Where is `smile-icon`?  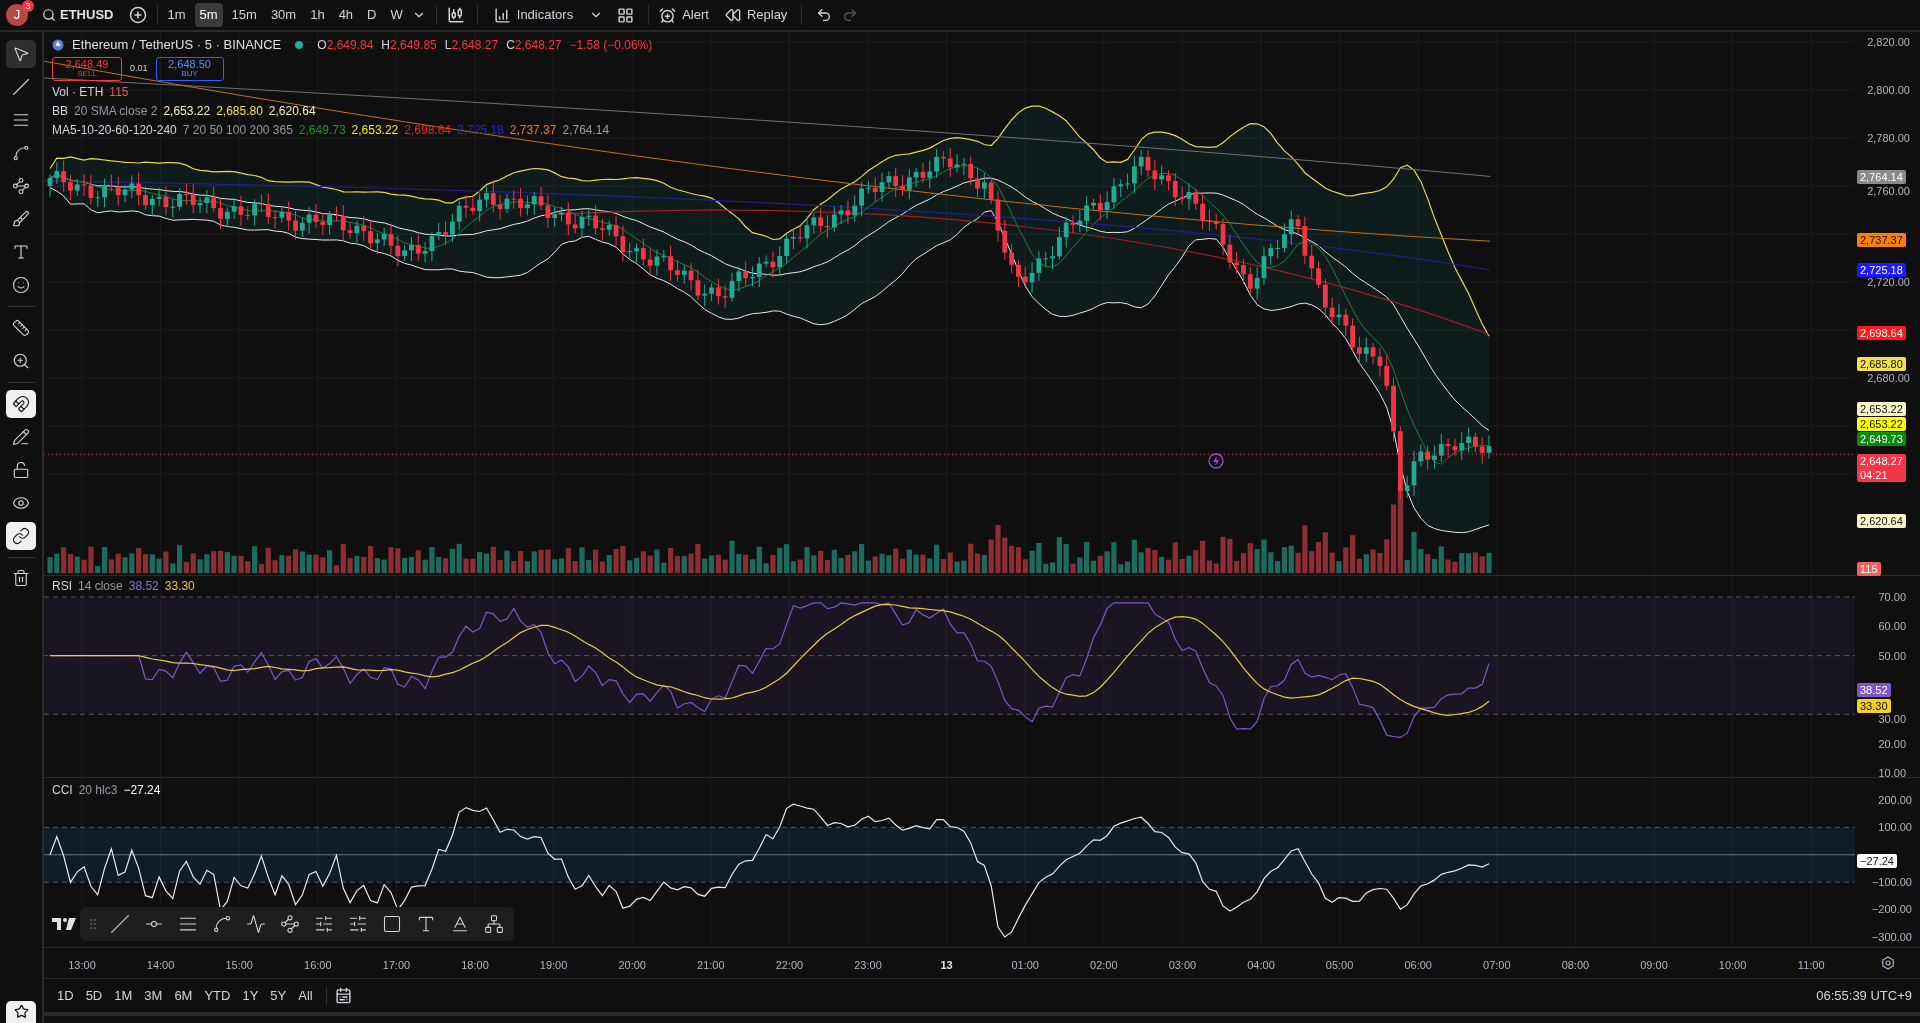
smile-icon is located at coordinates (21, 285).